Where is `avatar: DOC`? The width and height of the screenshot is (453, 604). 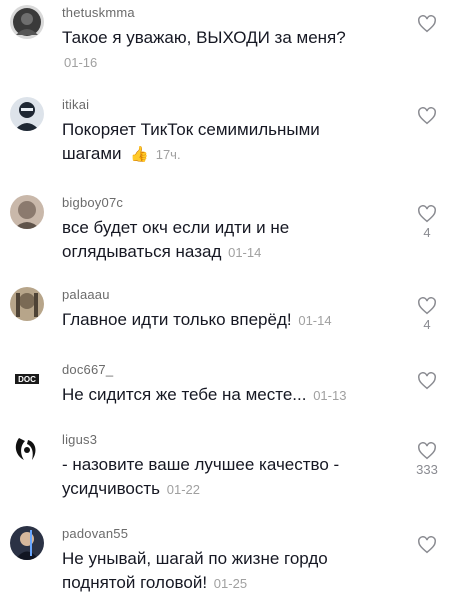
avatar: DOC is located at coordinates (27, 379).